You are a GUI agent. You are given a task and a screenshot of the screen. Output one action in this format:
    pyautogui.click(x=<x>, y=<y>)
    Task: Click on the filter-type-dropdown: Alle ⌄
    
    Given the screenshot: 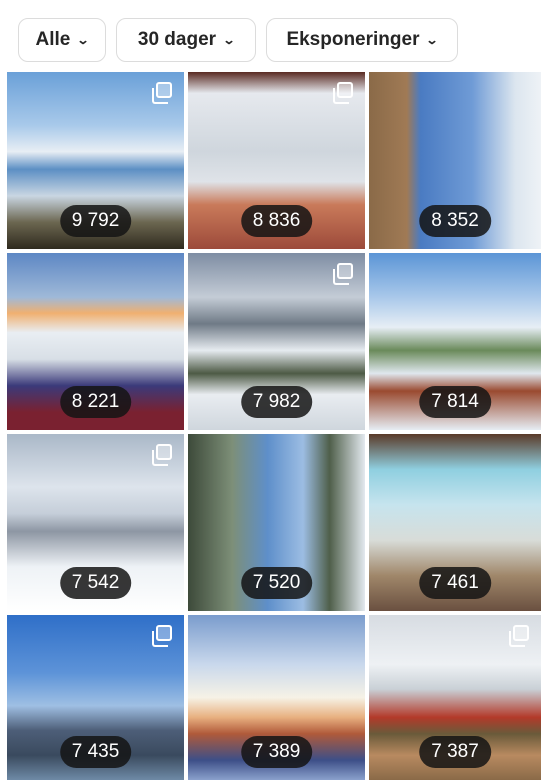 What is the action you would take?
    pyautogui.click(x=62, y=40)
    